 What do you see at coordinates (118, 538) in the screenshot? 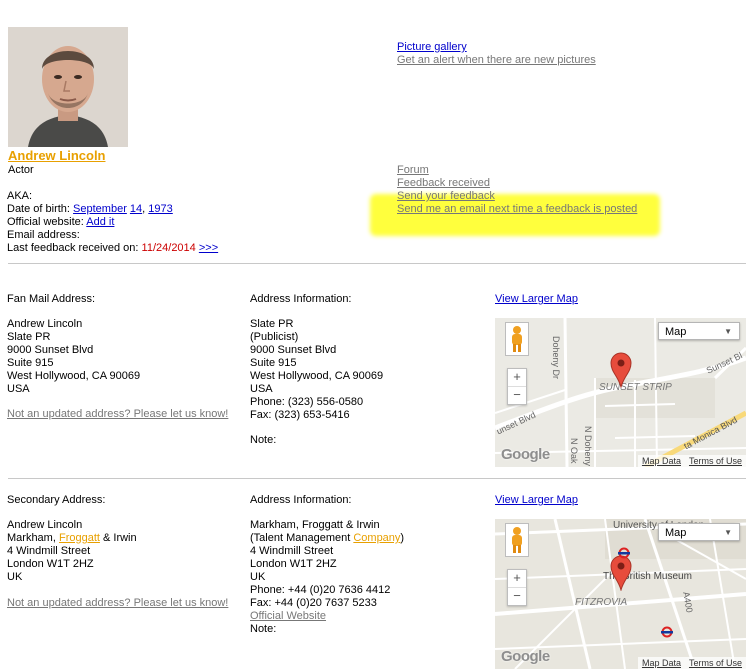
I see `address-text: & Irwin` at bounding box center [118, 538].